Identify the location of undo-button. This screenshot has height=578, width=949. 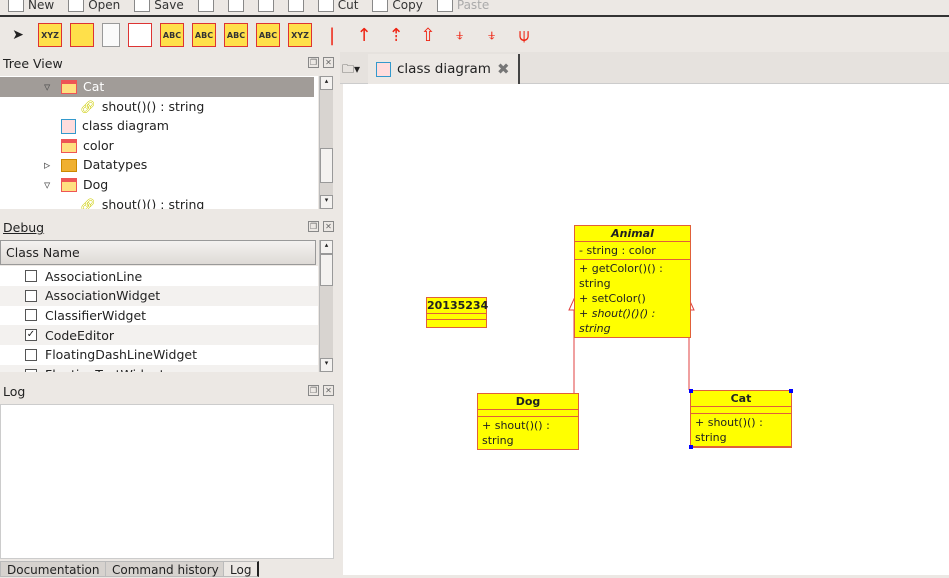
(265, 6).